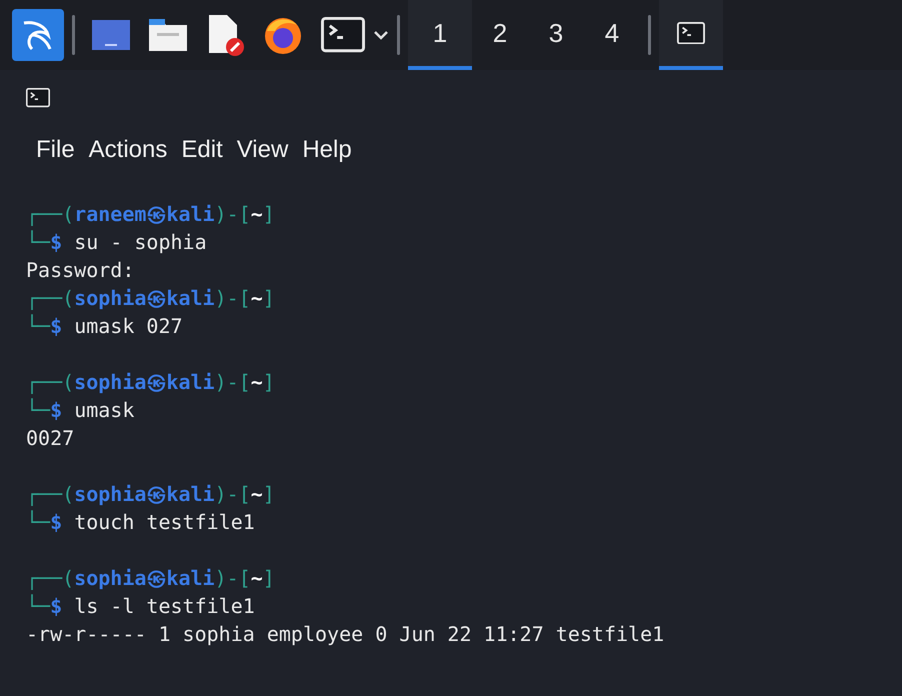  I want to click on dragon-logo-icon, so click(38, 35).